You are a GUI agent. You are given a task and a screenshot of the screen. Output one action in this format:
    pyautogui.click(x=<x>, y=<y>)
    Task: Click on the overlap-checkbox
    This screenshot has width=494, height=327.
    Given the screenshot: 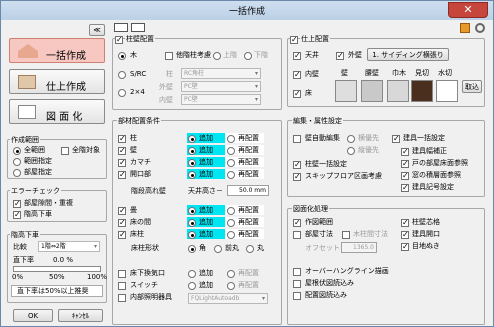 What is the action you would take?
    pyautogui.click(x=17, y=203)
    